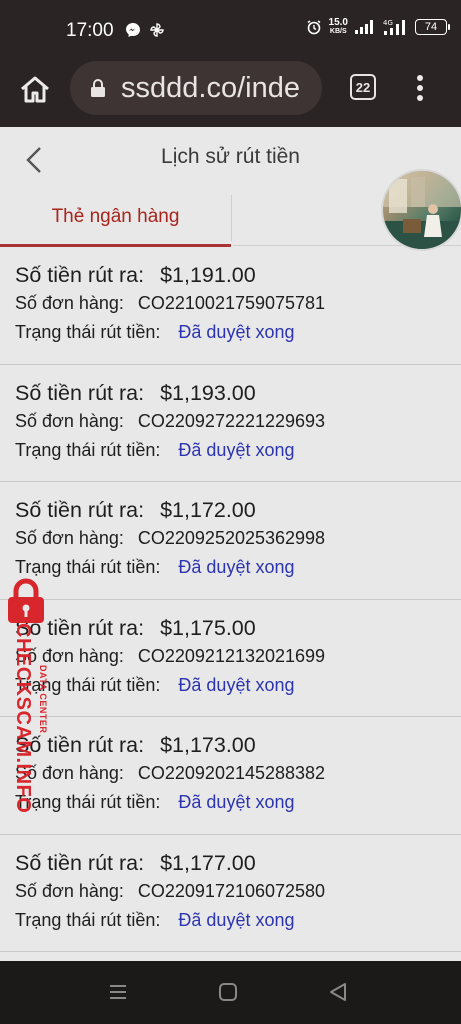 Image resolution: width=461 pixels, height=1024 pixels. Describe the element at coordinates (25, 695) in the screenshot. I see `checkscam-watermark: CHECKSCAM.INFO DATA CENTER` at that location.